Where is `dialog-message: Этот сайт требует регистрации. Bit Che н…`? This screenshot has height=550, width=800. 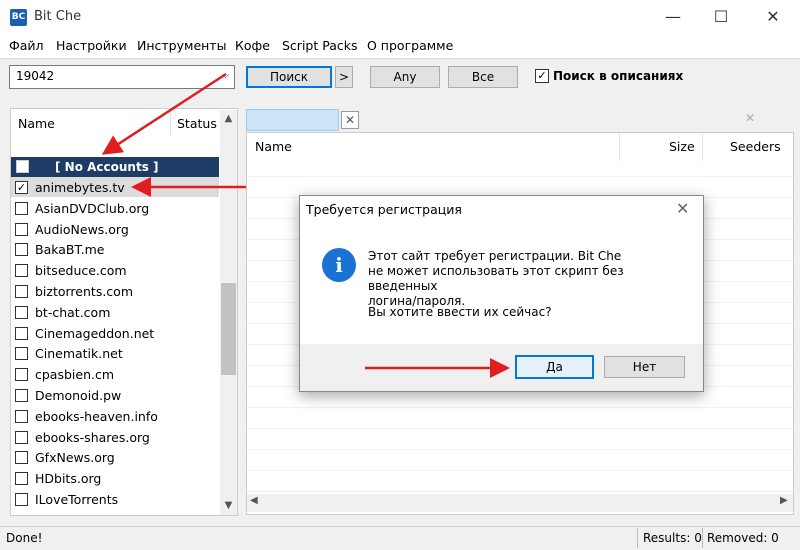 dialog-message: Этот сайт требует регистрации. Bit Che н… is located at coordinates (528, 279).